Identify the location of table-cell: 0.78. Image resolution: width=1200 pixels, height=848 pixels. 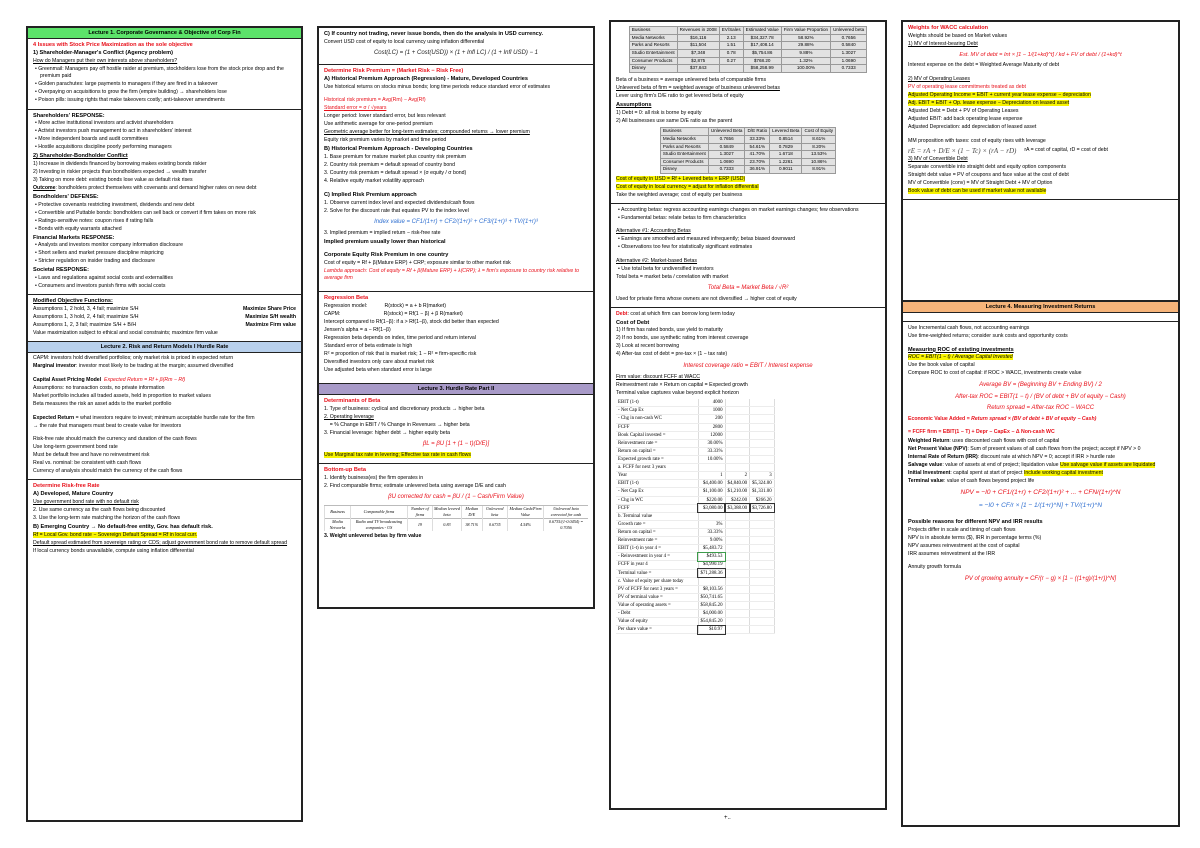
(731, 53).